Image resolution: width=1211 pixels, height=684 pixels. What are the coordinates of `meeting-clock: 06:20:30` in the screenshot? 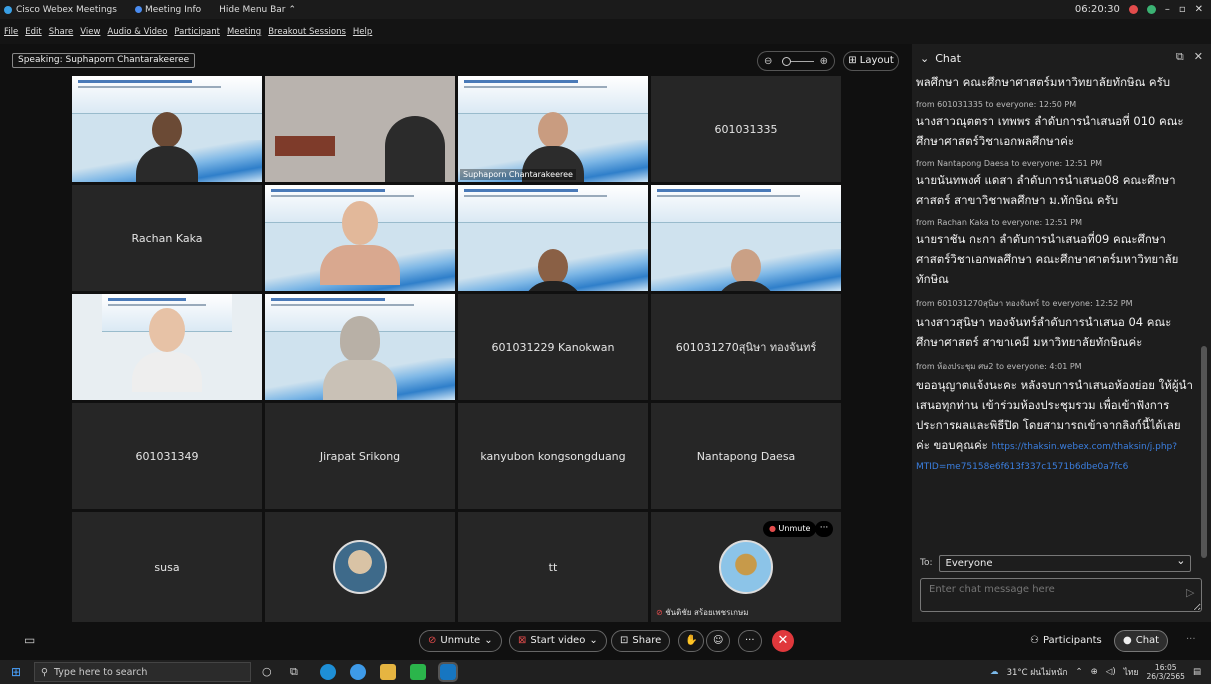 It's located at (1097, 9).